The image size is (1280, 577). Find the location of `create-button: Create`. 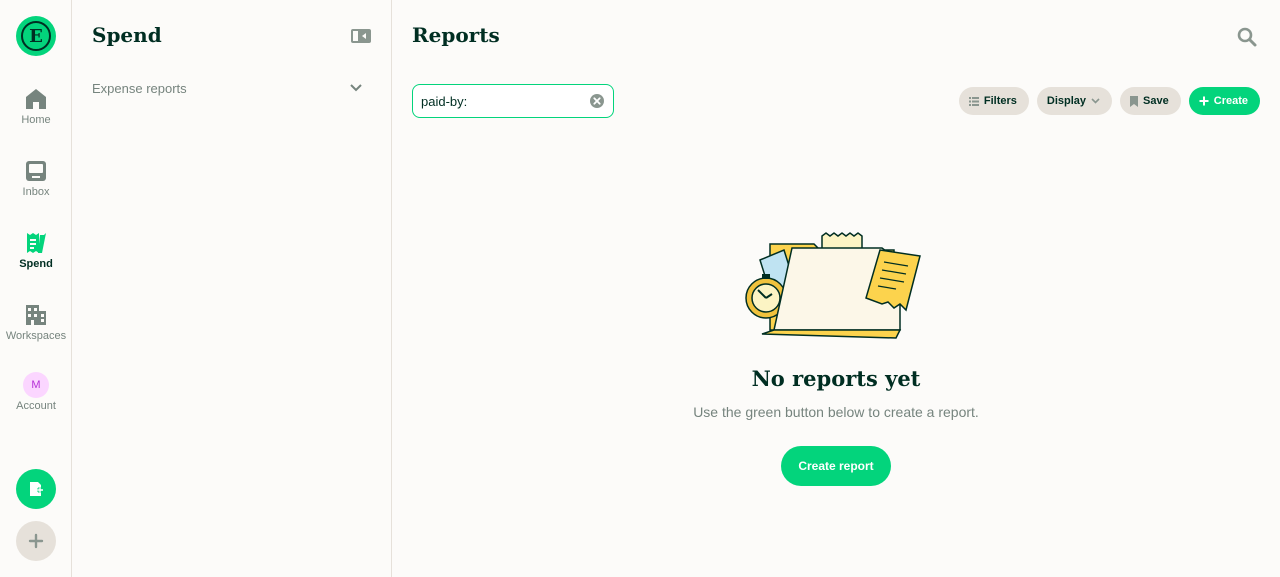

create-button: Create is located at coordinates (1224, 101).